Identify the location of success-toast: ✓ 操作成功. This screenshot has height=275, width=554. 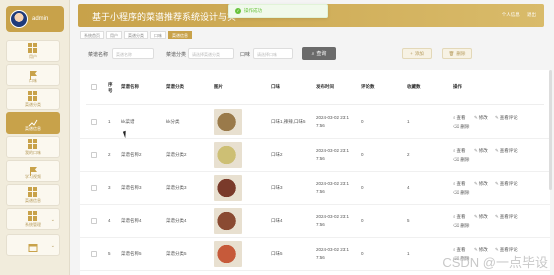
(278, 11).